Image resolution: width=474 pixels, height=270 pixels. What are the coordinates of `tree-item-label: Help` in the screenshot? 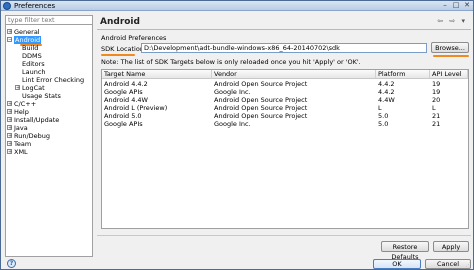 It's located at (21, 112).